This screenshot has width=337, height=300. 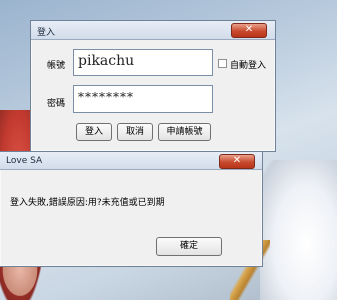 What do you see at coordinates (222, 63) in the screenshot?
I see `auto-login-checkbox` at bounding box center [222, 63].